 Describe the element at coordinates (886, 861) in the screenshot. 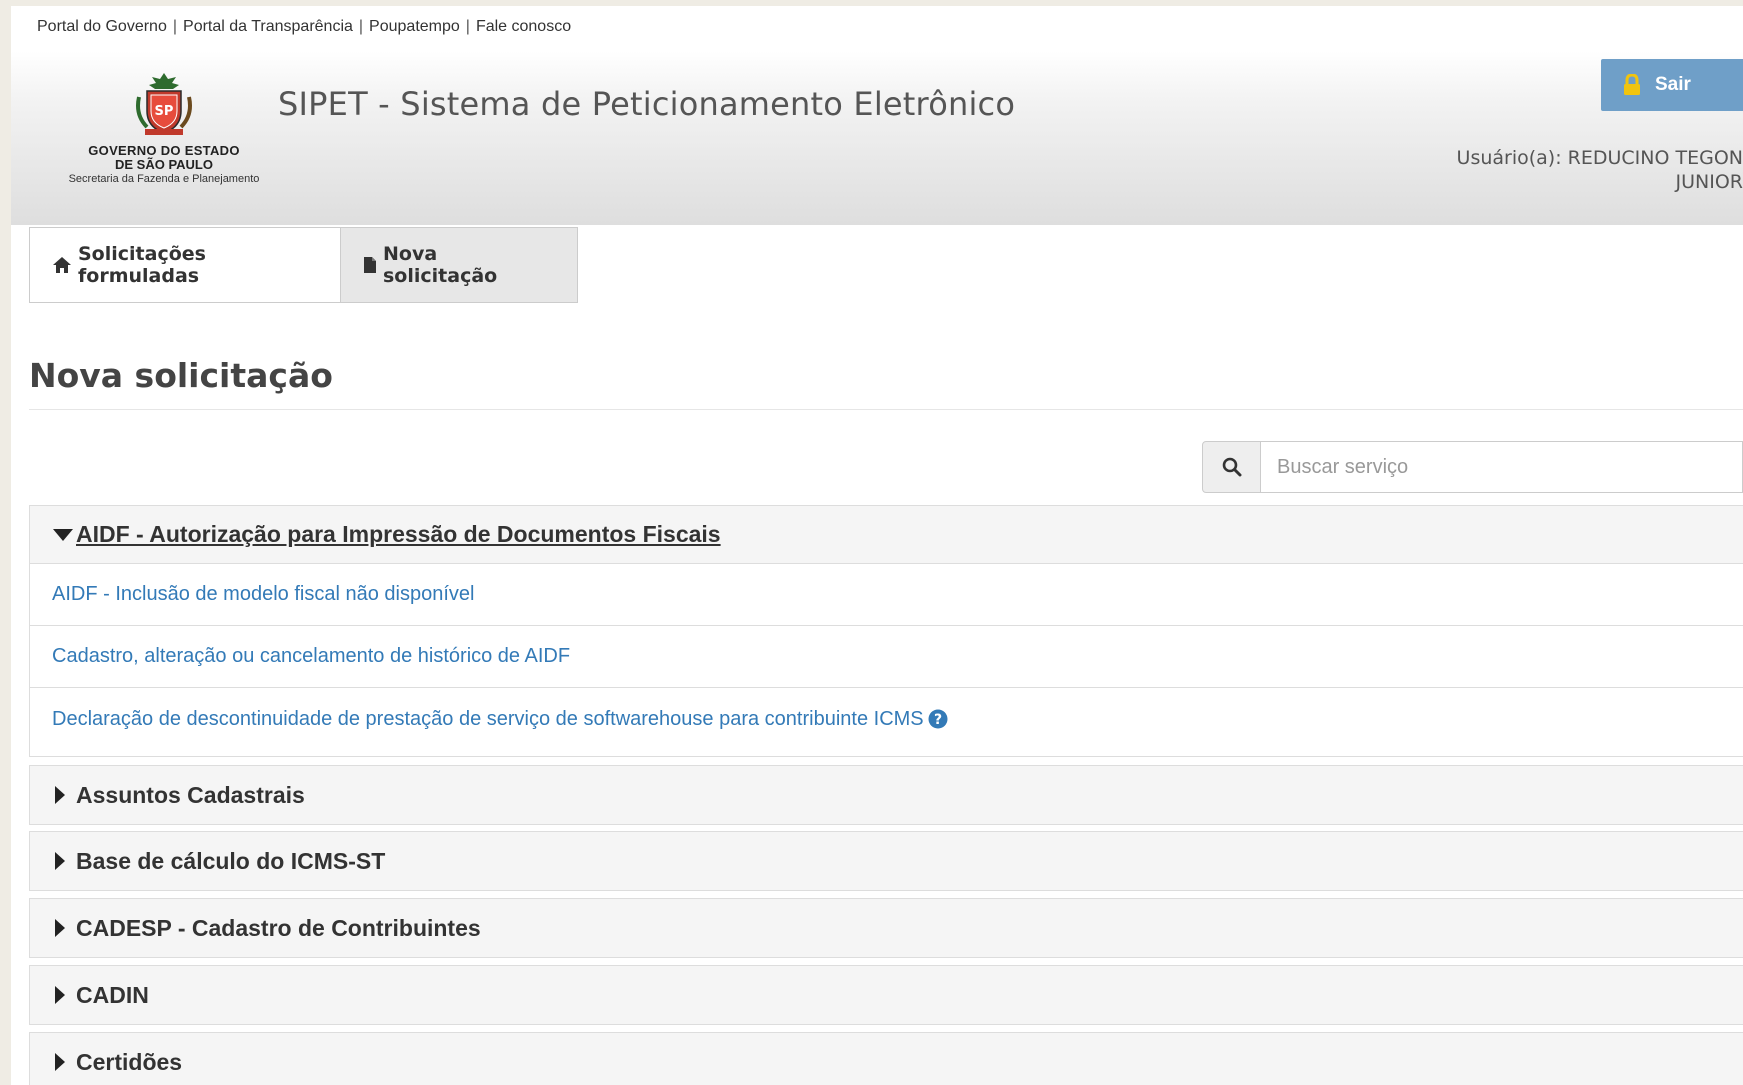

I see `category-panel-base-calculo-icms-st: Base de cálculo do ICMS-ST` at that location.